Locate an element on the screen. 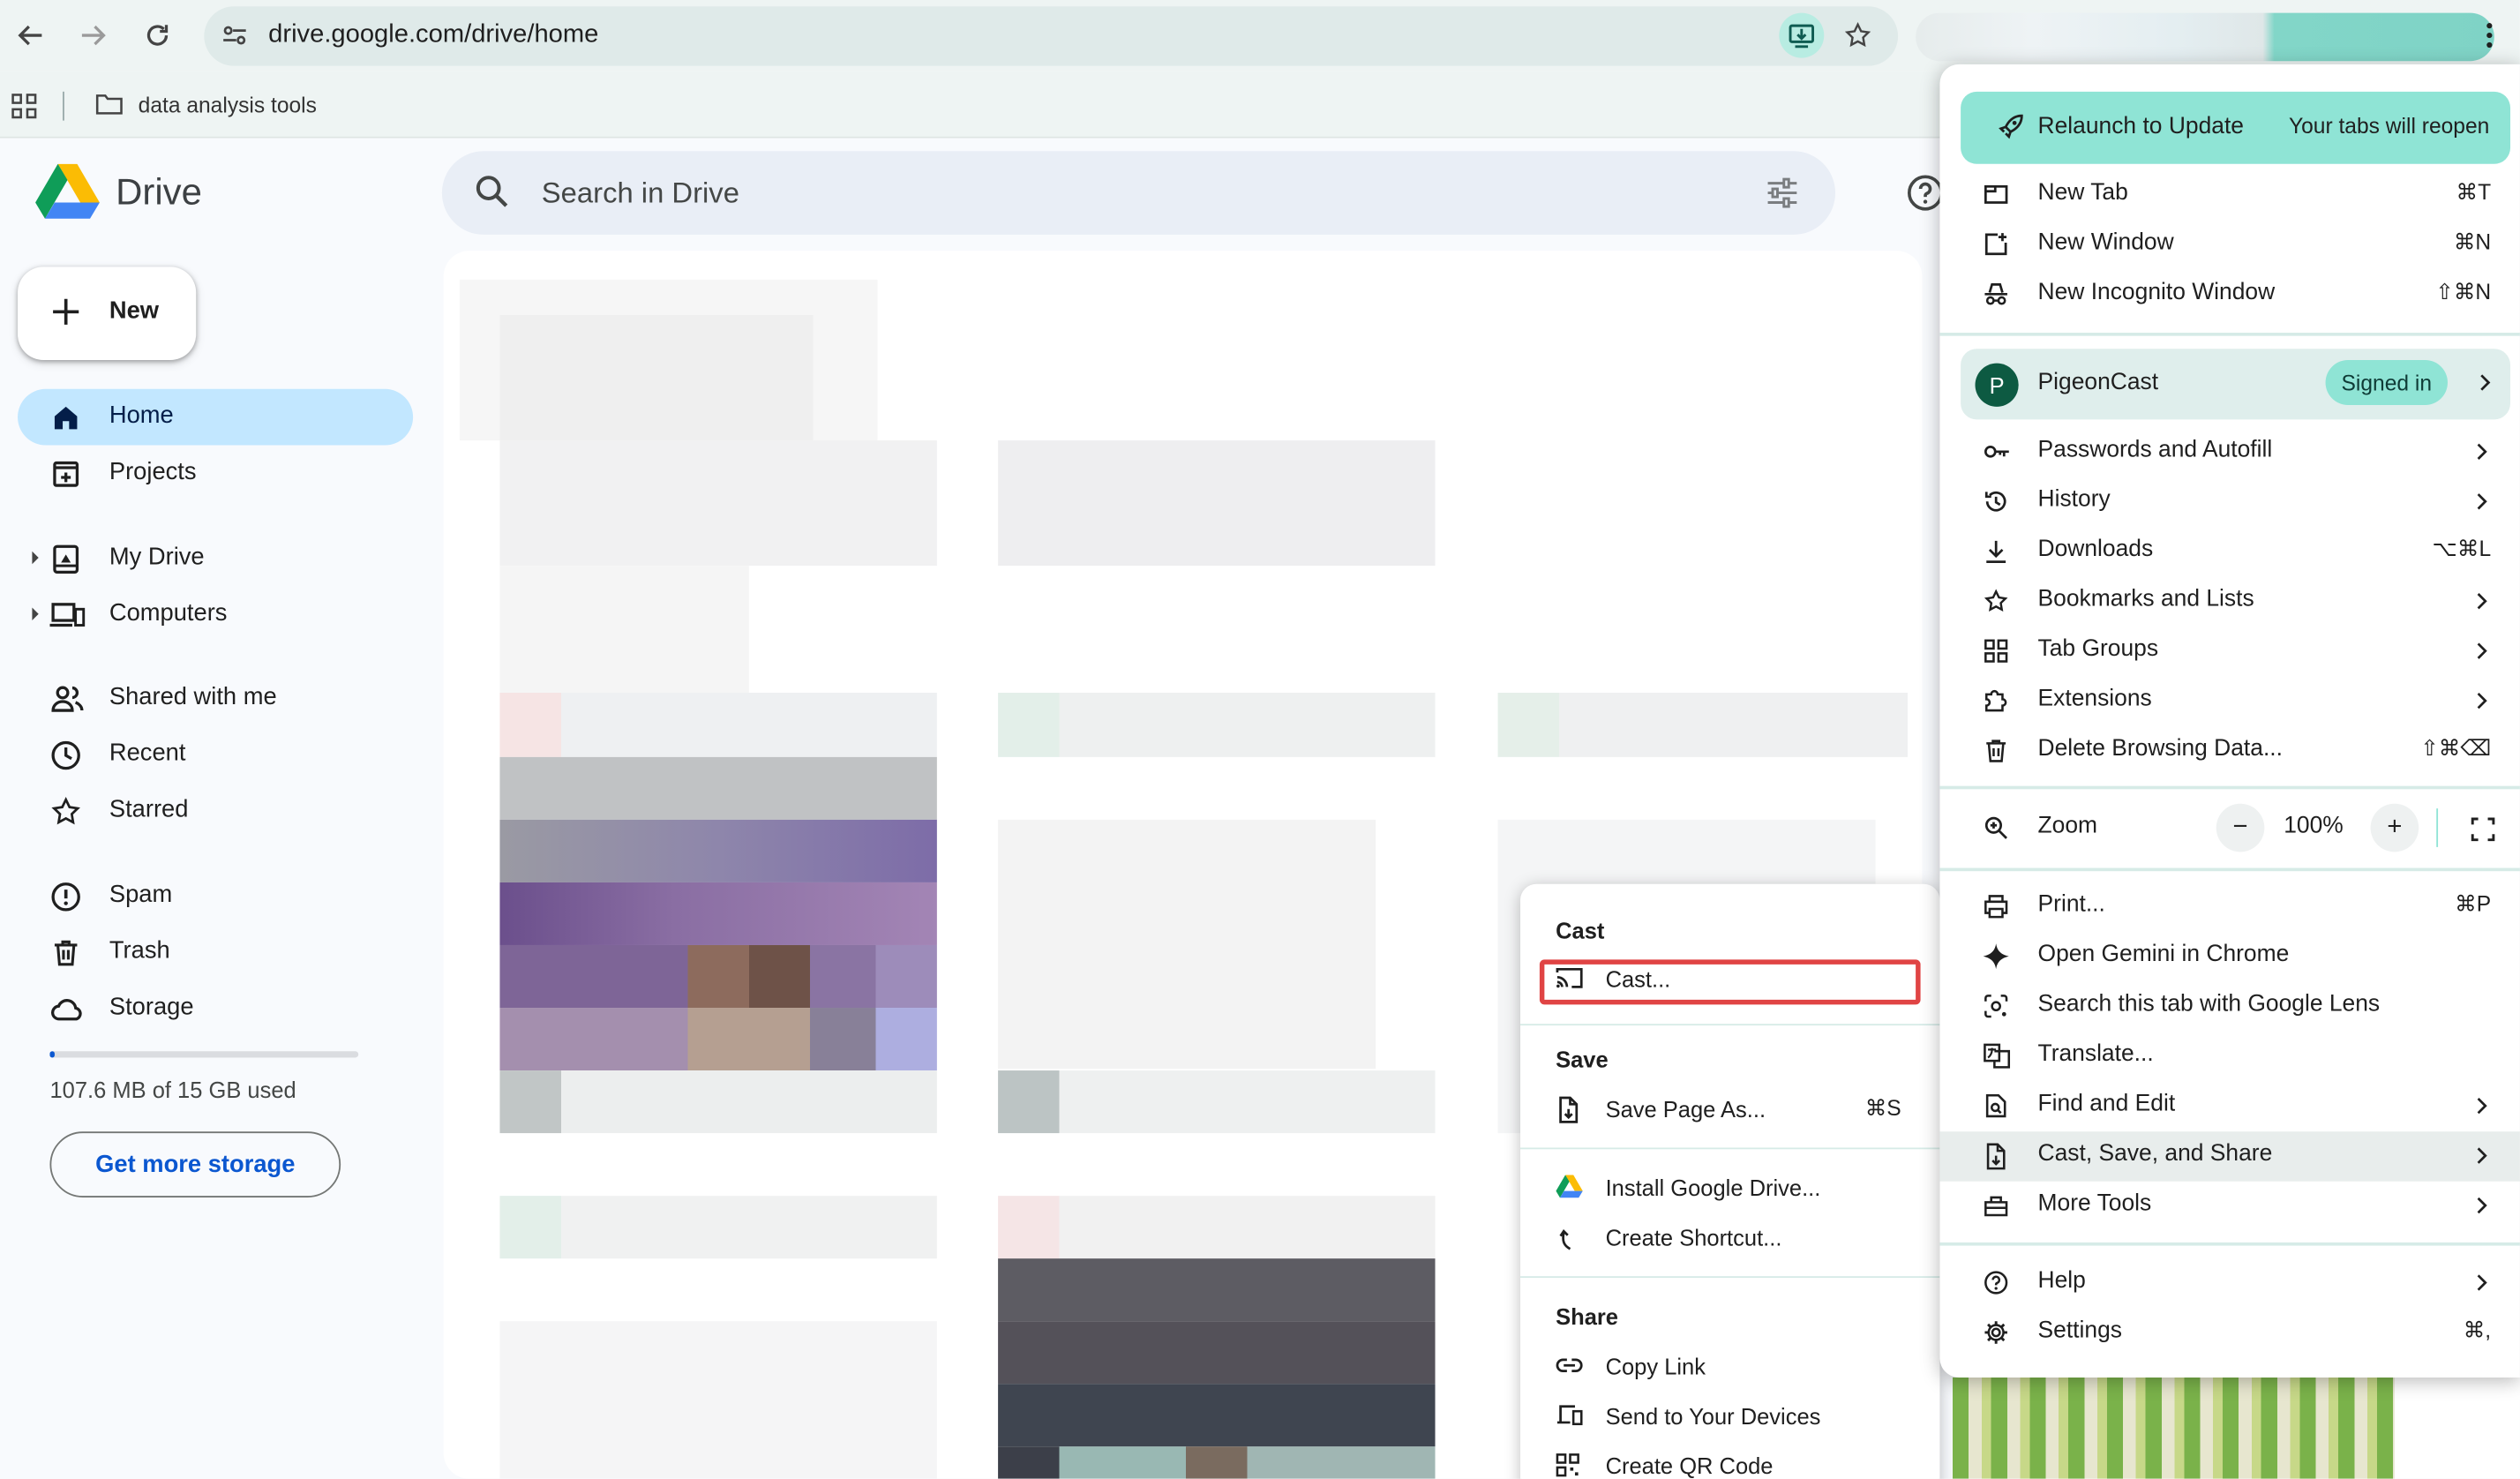  forward-arrow-icon is located at coordinates (93, 35).